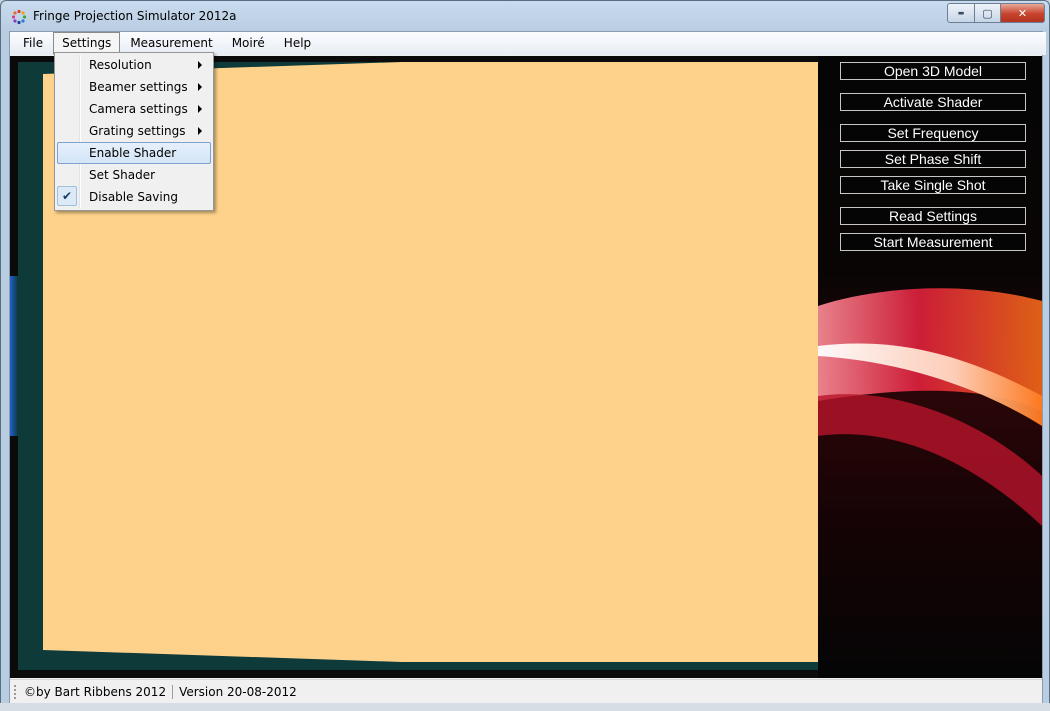 This screenshot has height=711, width=1050. What do you see at coordinates (933, 159) in the screenshot?
I see `set-phase-shift-button: Set Phase Shift` at bounding box center [933, 159].